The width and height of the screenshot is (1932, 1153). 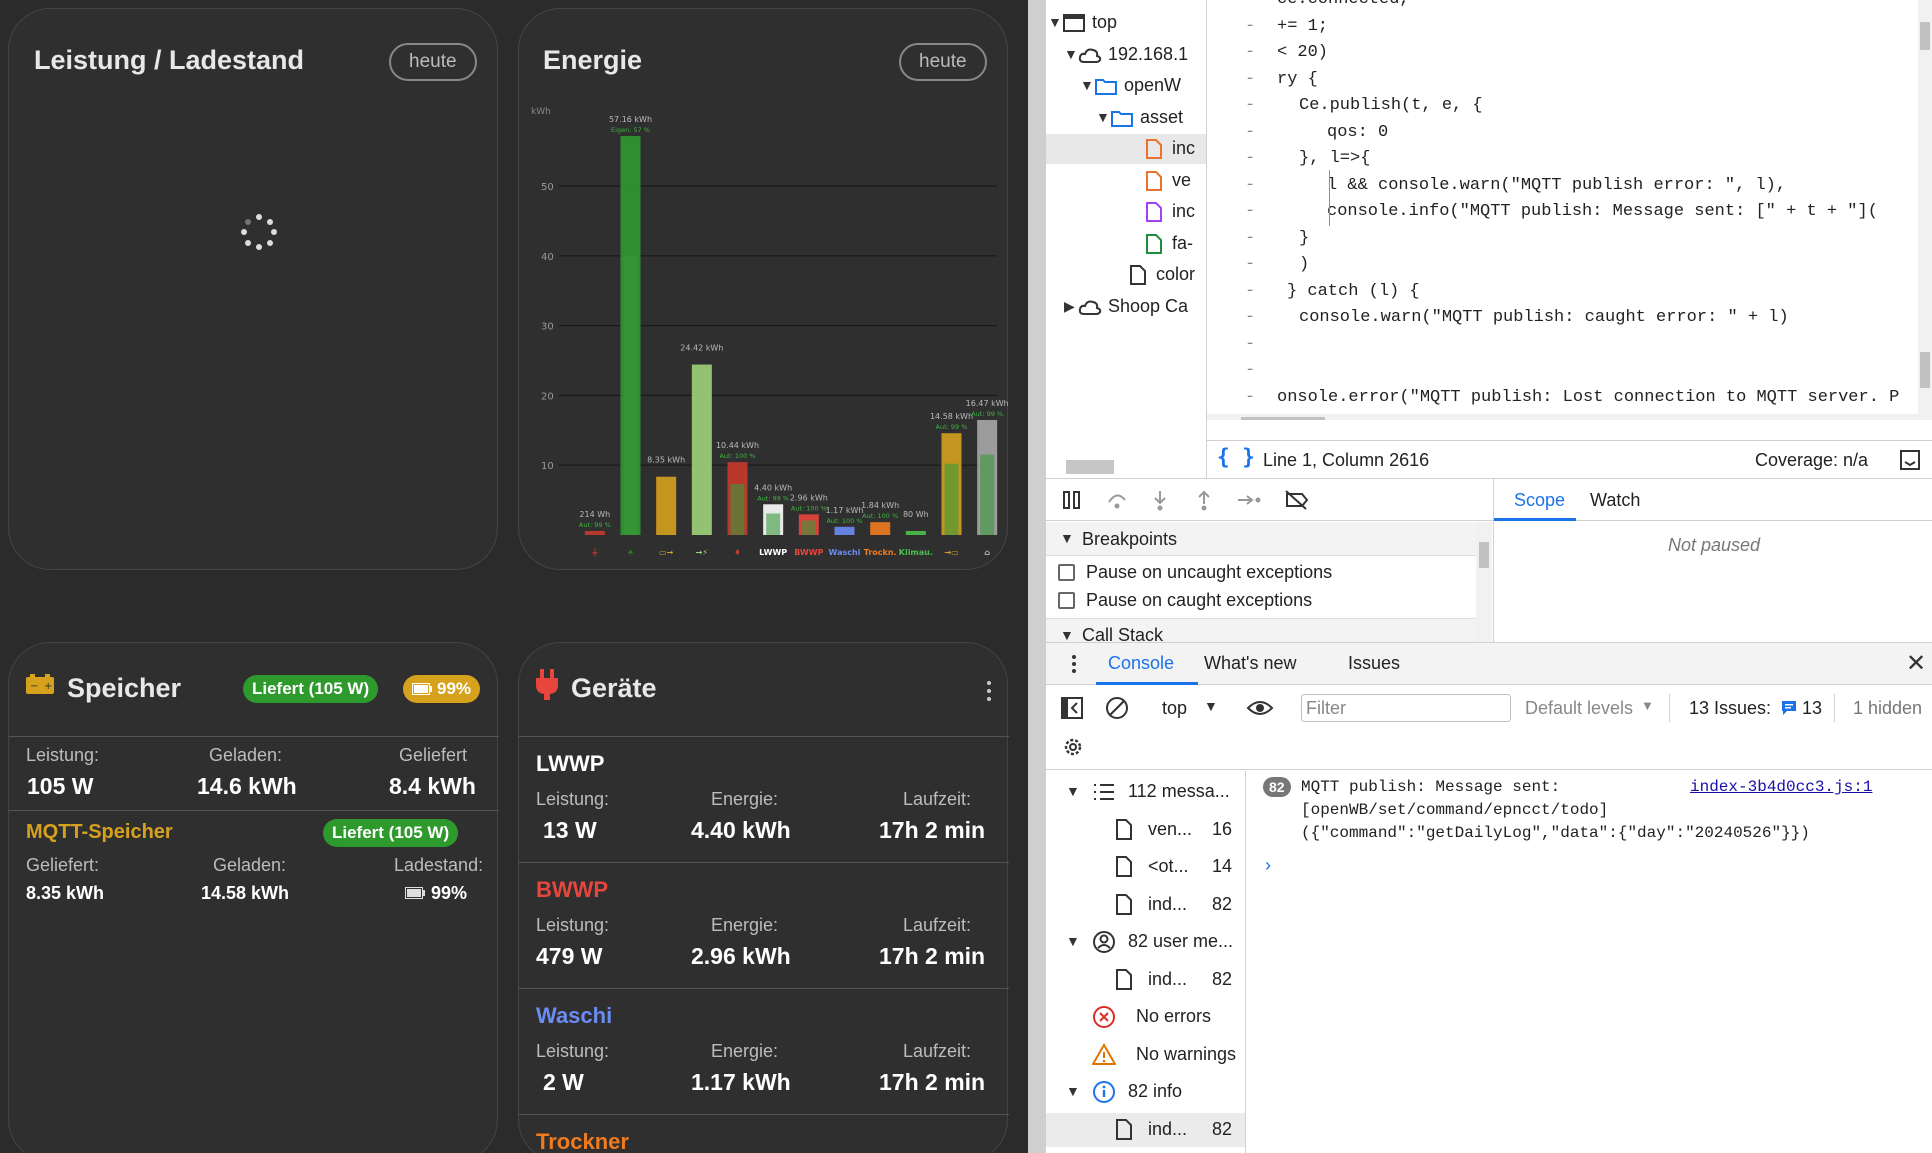 I want to click on power-day-button: heute, so click(x=433, y=62).